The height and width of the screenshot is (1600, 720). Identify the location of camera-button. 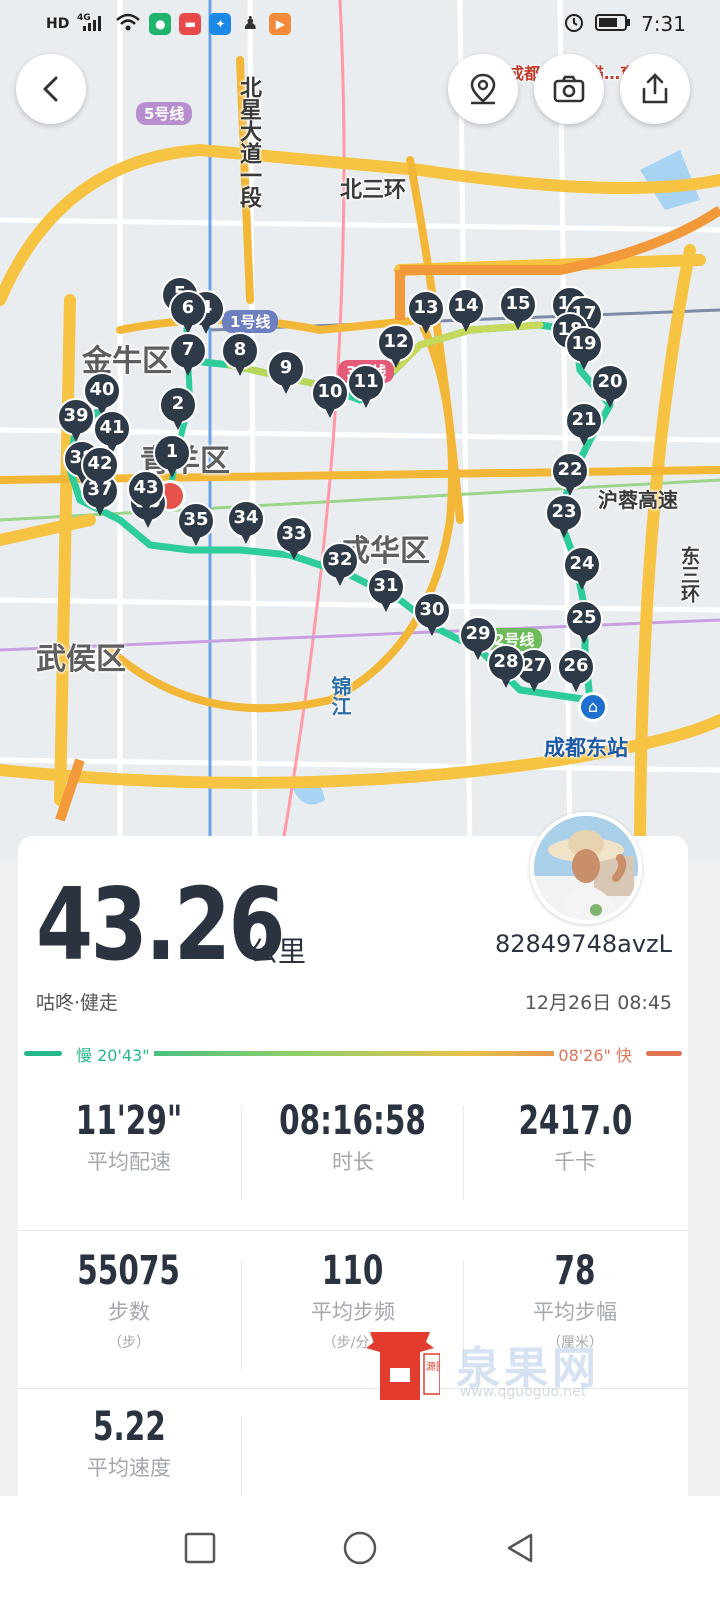
(569, 89).